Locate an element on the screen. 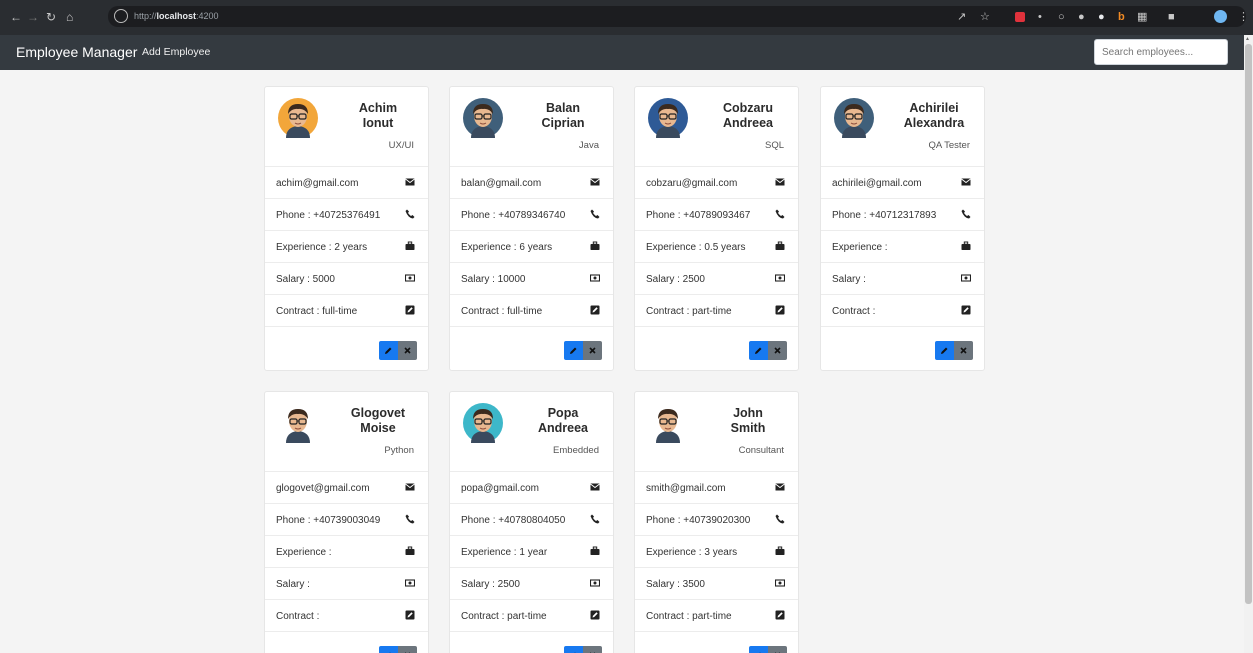 This screenshot has width=1253, height=653. brand-link: Employee Manager is located at coordinates (76, 52).